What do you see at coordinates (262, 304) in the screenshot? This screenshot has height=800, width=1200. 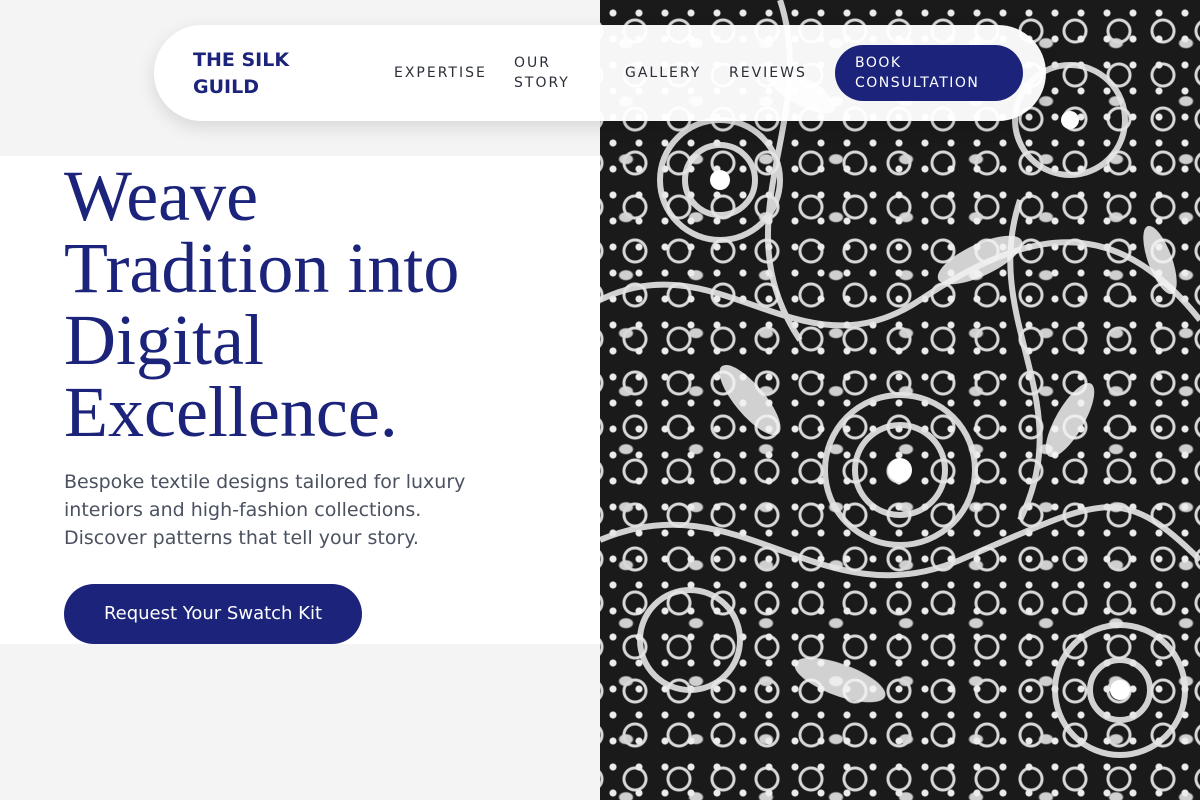 I see `hero-title: Weave Tradition into Digital Excellence.` at bounding box center [262, 304].